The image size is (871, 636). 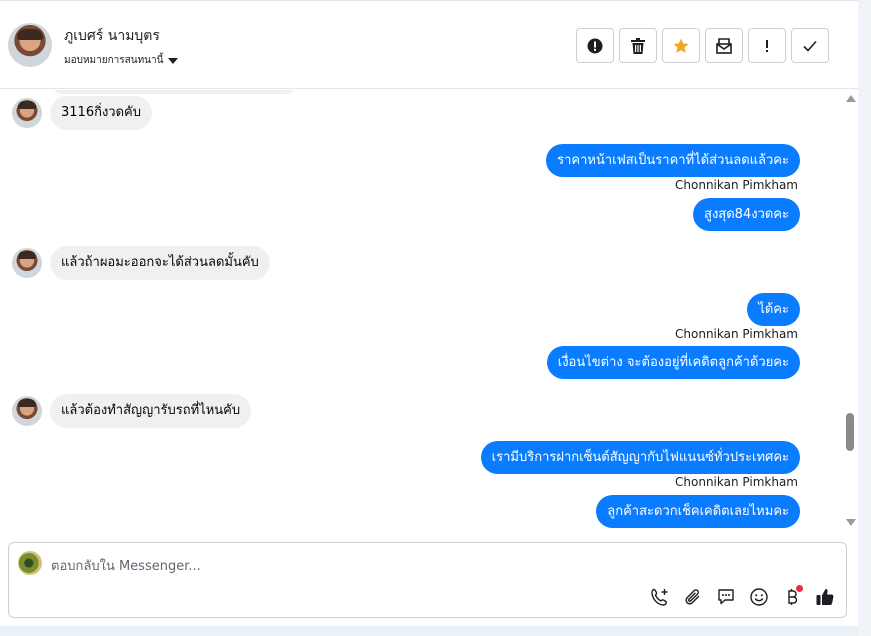 I want to click on emoji-icon, so click(x=759, y=597).